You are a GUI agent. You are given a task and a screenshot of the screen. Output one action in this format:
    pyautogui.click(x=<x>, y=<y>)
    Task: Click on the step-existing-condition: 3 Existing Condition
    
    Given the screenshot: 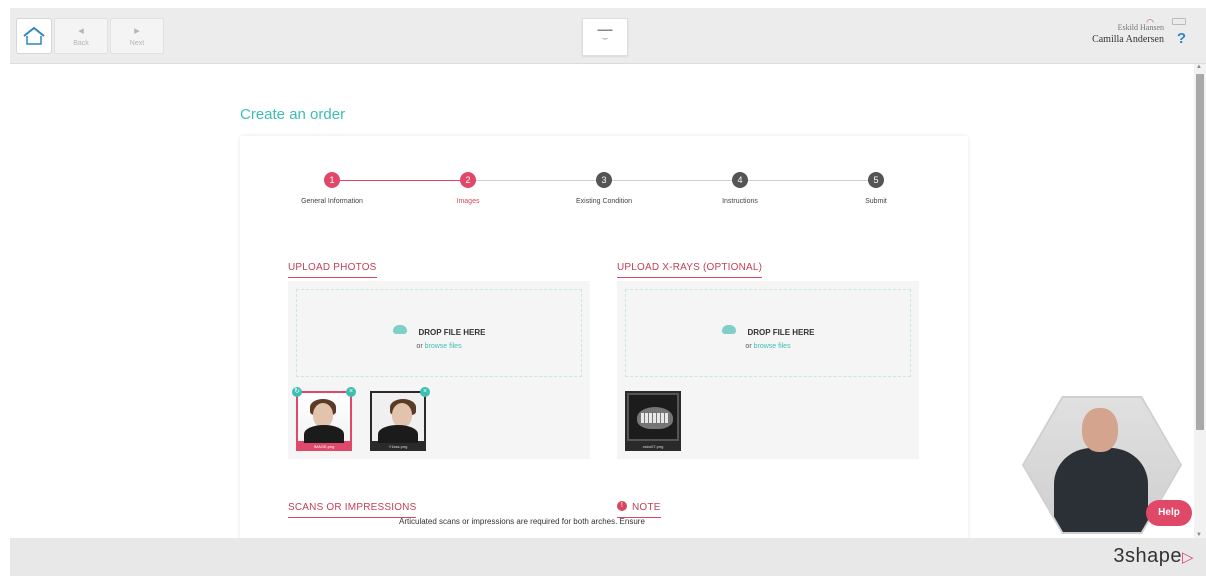 What is the action you would take?
    pyautogui.click(x=604, y=188)
    